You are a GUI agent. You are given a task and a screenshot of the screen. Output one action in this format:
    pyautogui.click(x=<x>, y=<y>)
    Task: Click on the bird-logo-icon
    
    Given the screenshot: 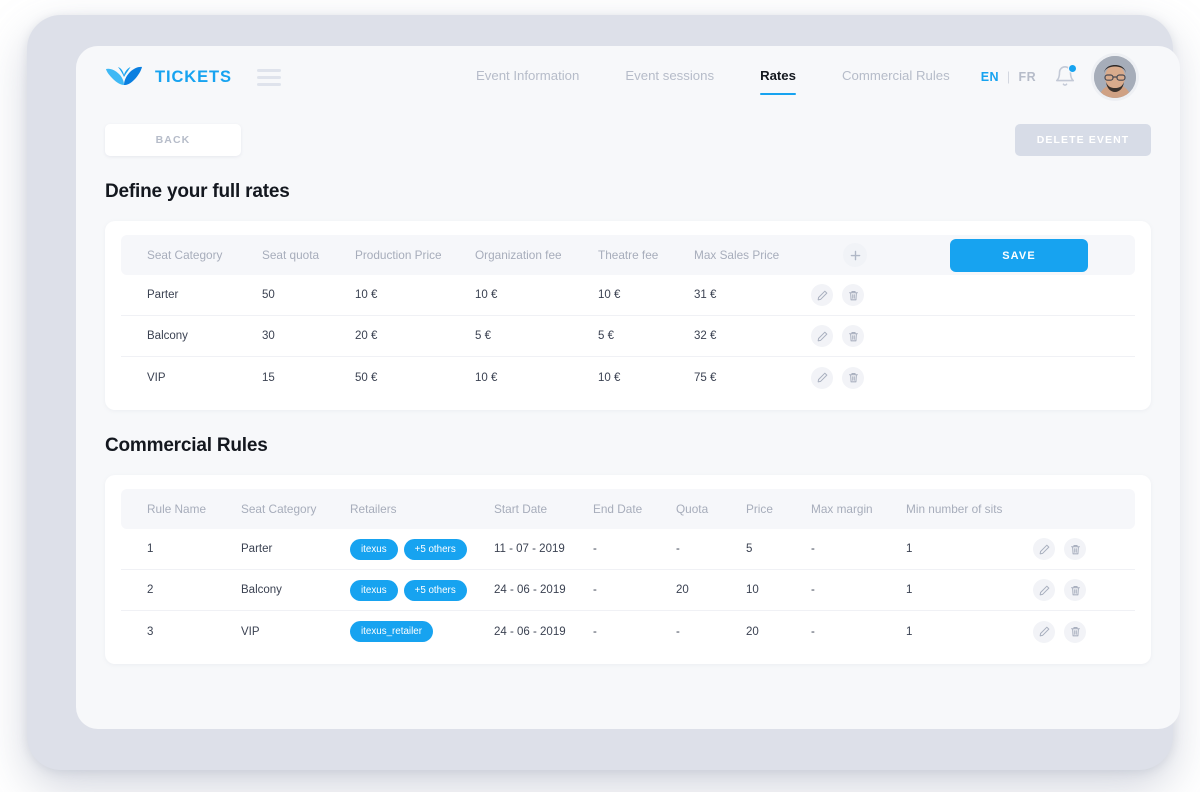 What is the action you would take?
    pyautogui.click(x=124, y=76)
    